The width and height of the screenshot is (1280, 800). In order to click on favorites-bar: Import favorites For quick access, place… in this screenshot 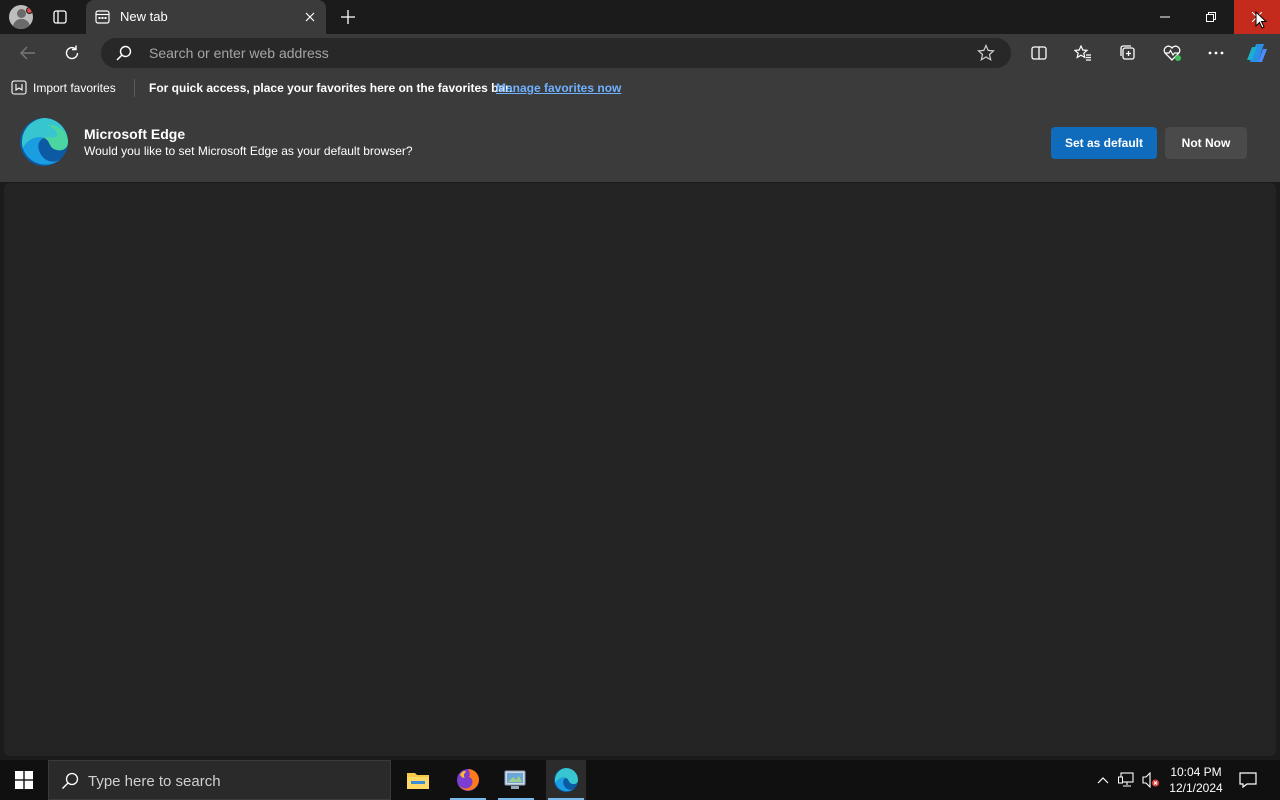, I will do `click(640, 88)`.